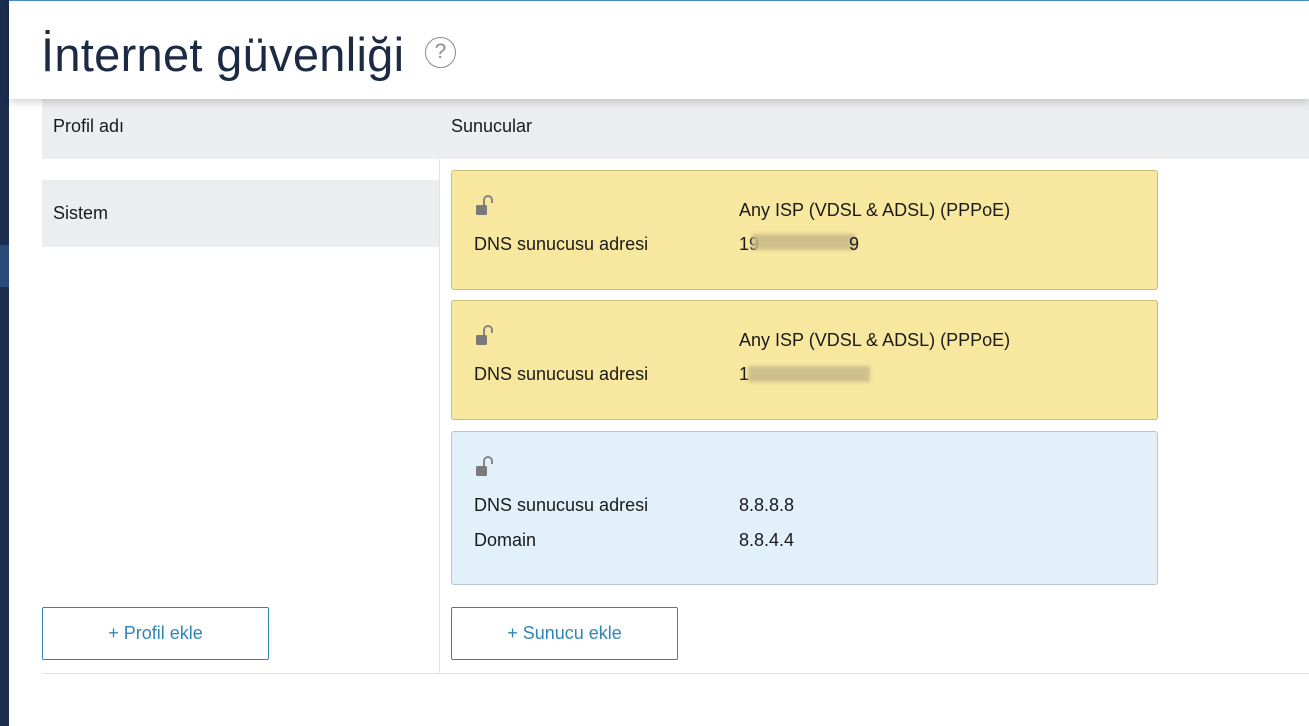 This screenshot has width=1309, height=726. Describe the element at coordinates (4, 266) in the screenshot. I see `nav-active-marker` at that location.